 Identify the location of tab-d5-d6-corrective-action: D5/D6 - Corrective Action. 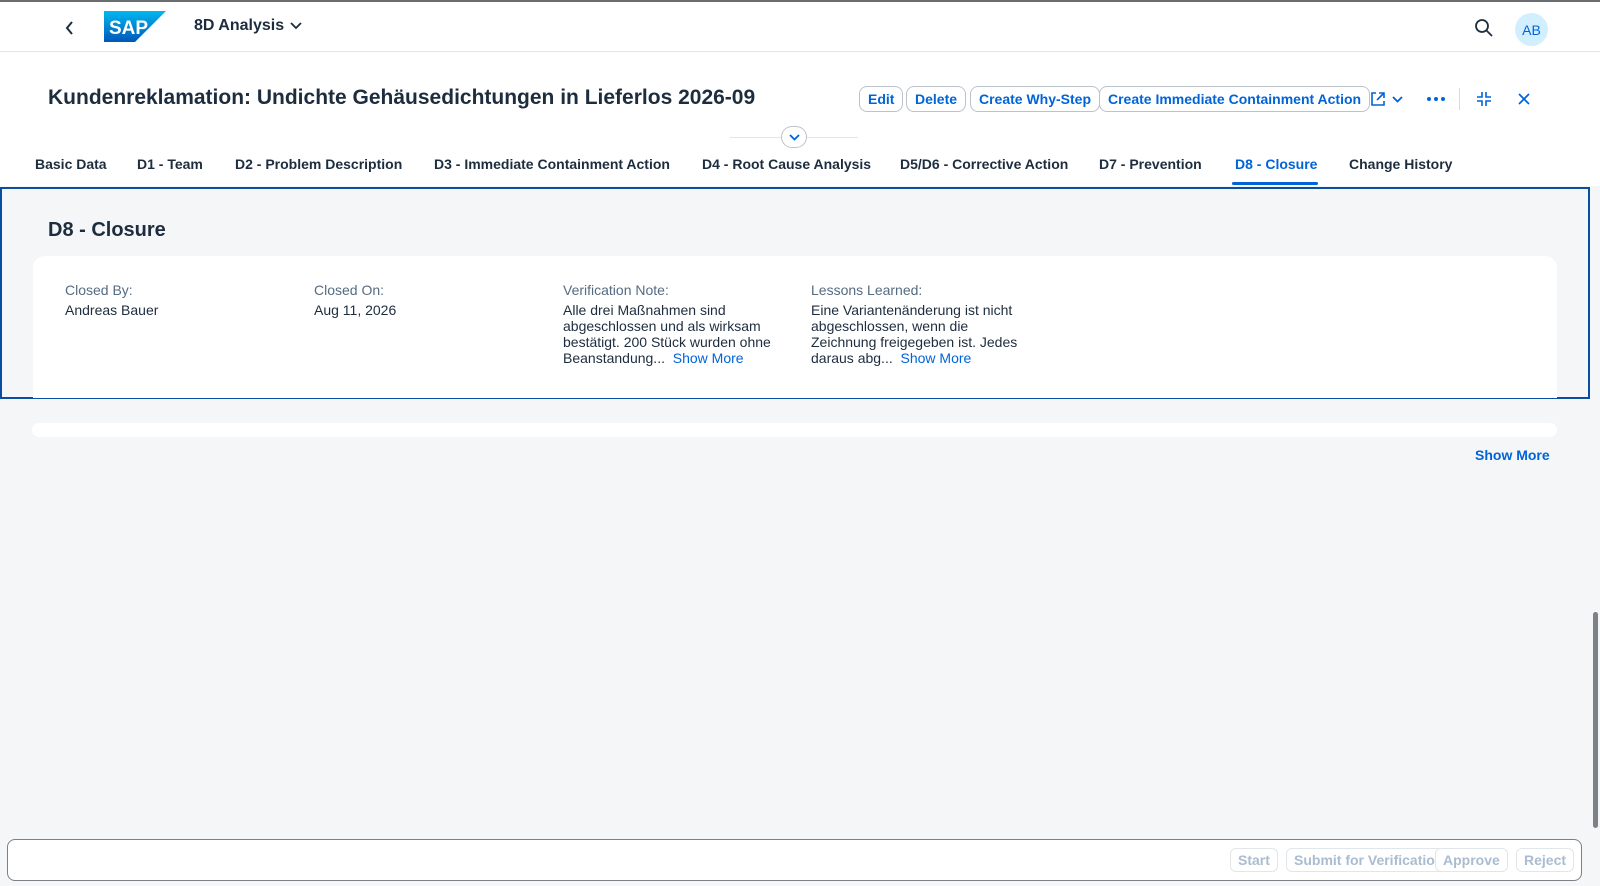
(984, 164).